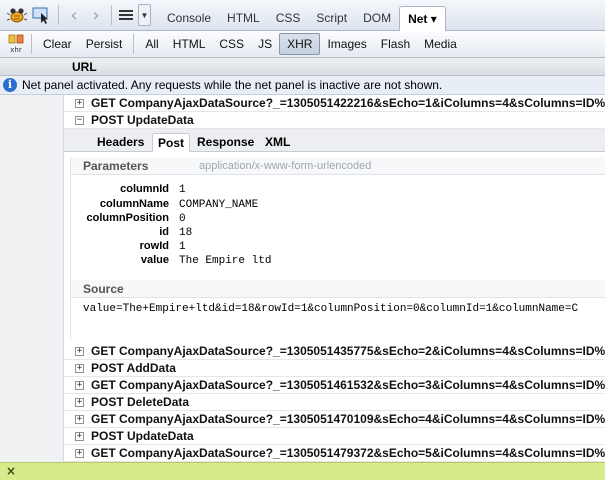 This screenshot has height=480, width=605. I want to click on param-value: The Empire ltd, so click(225, 261).